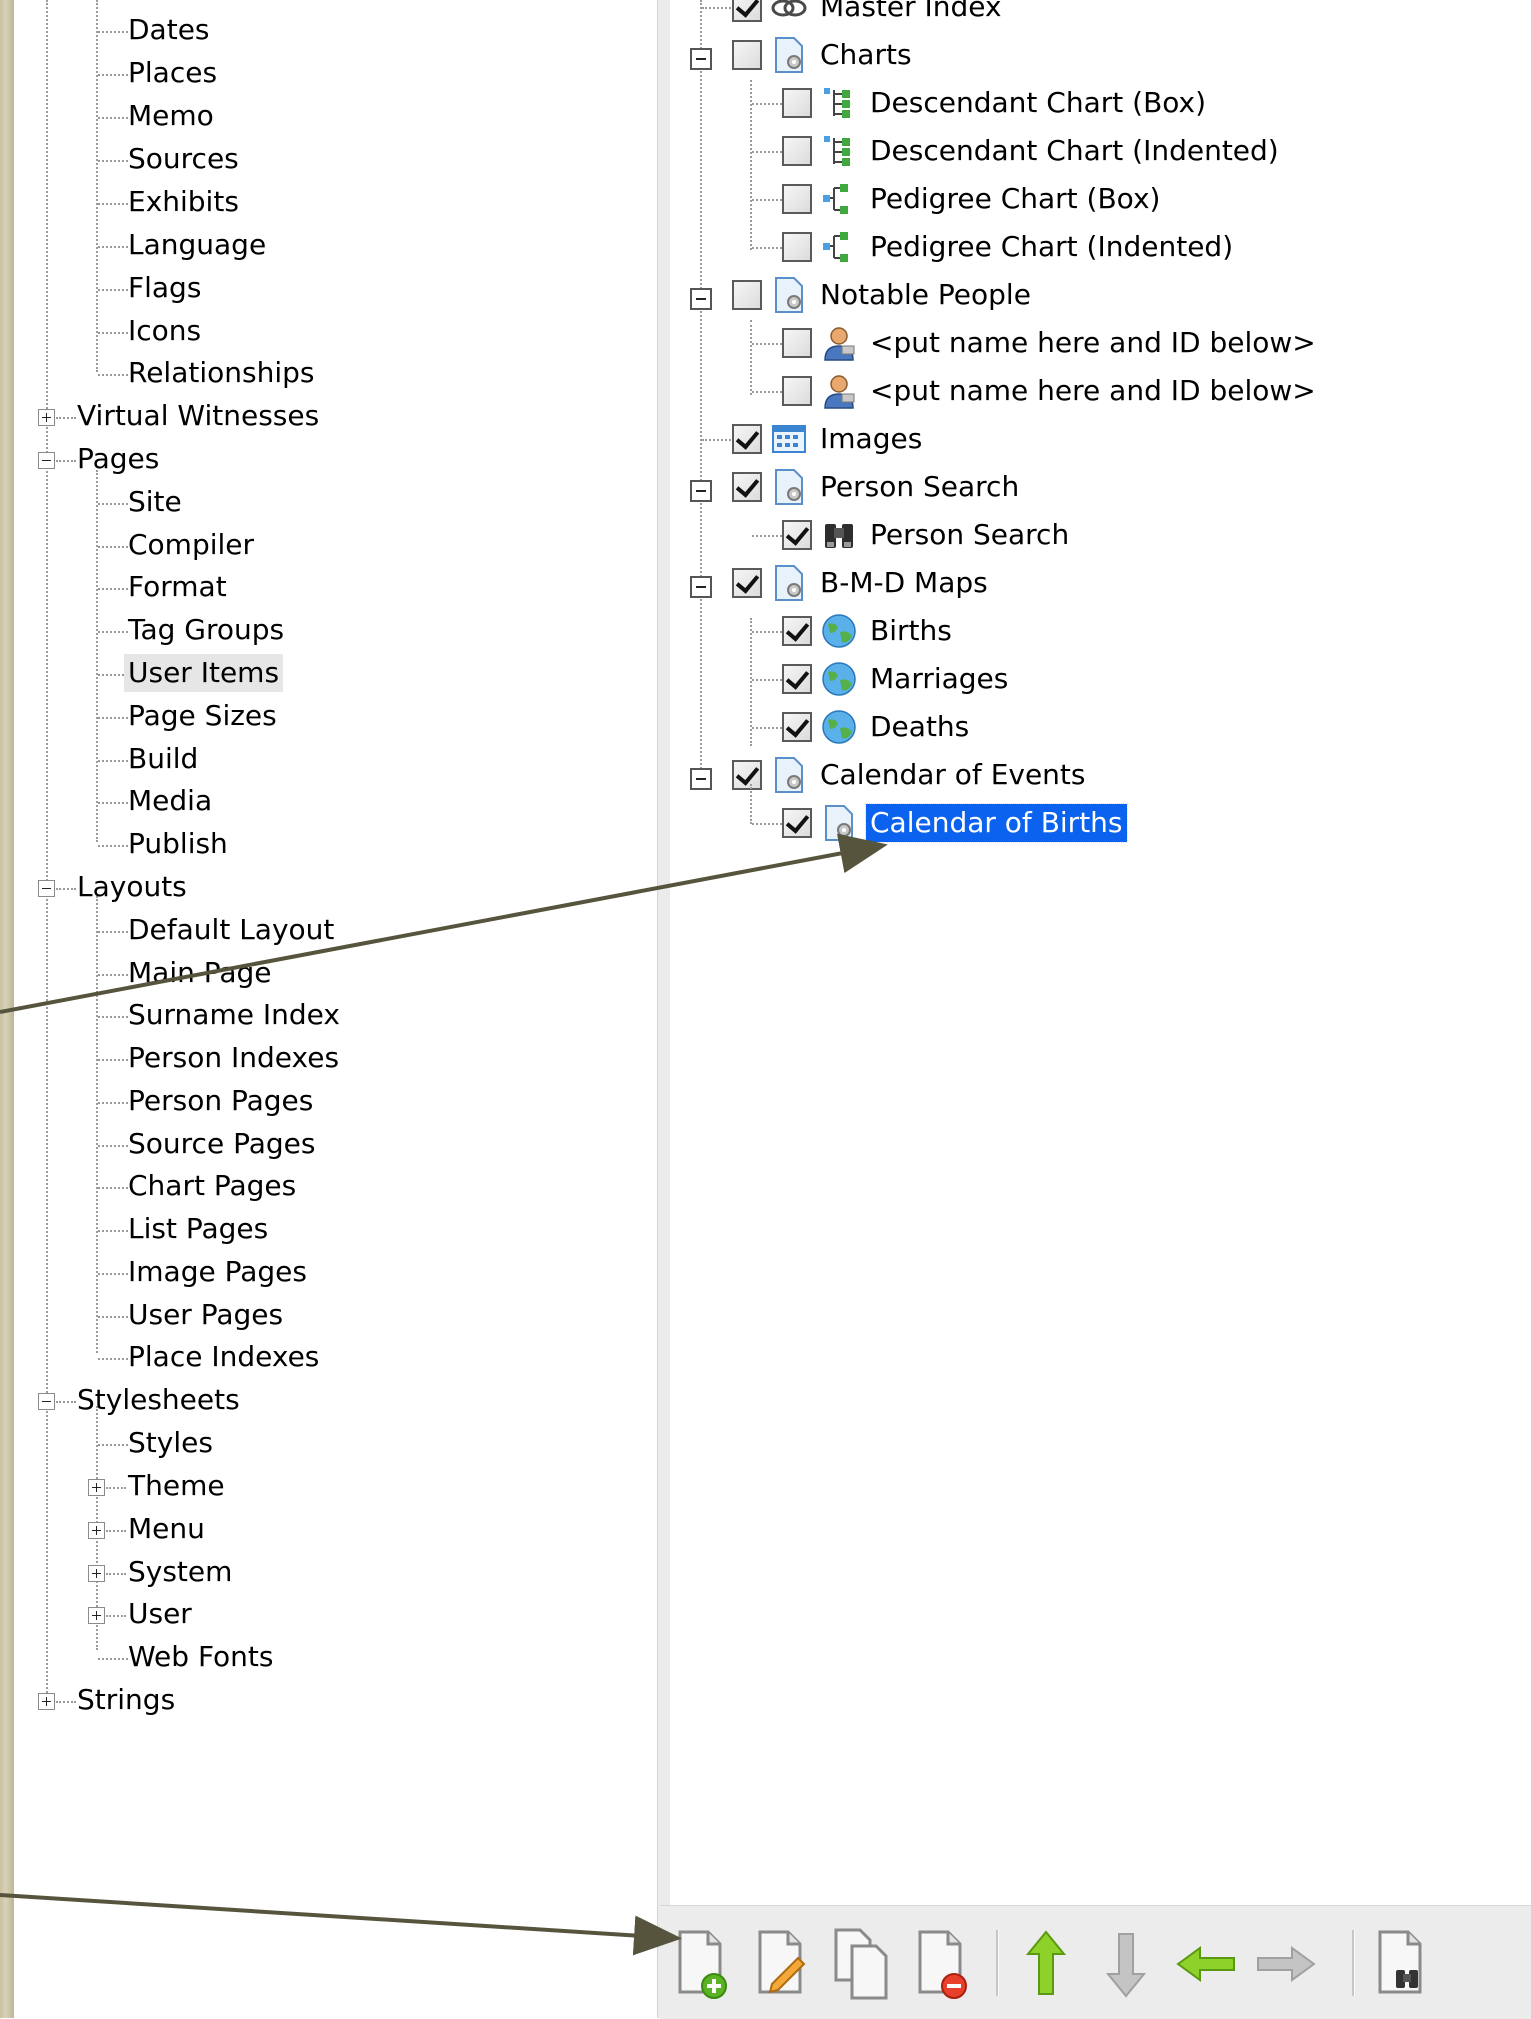  Describe the element at coordinates (200, 972) in the screenshot. I see `tree-item-label: Main Page` at that location.